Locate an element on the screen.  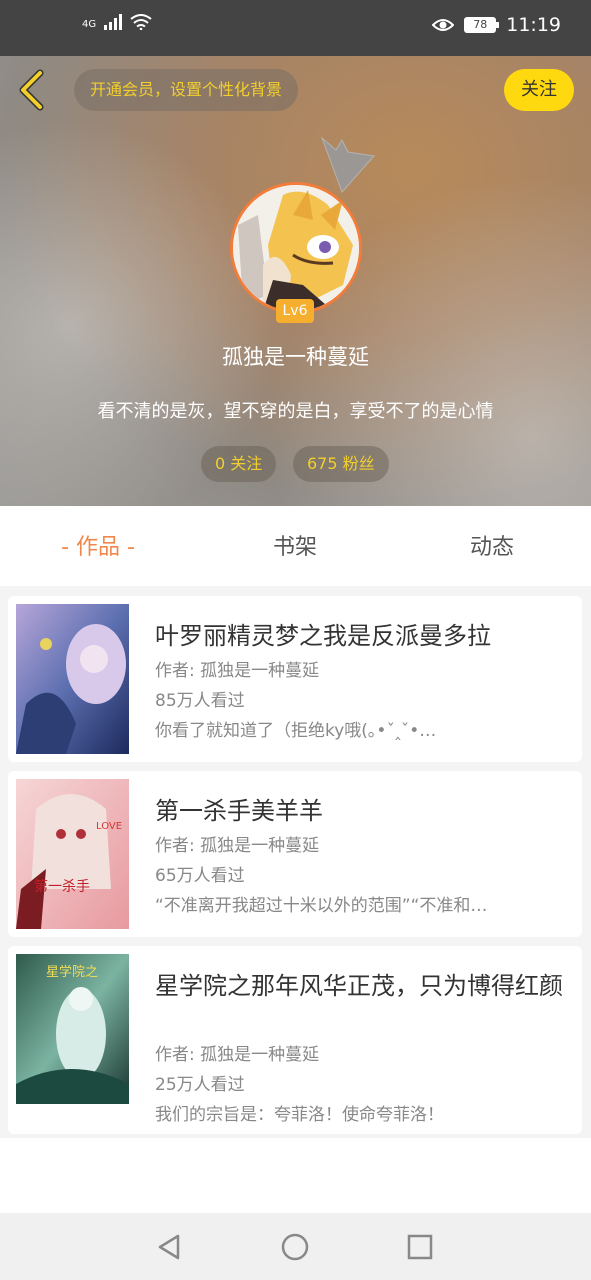
fans-count: 675 粉丝 is located at coordinates (341, 464).